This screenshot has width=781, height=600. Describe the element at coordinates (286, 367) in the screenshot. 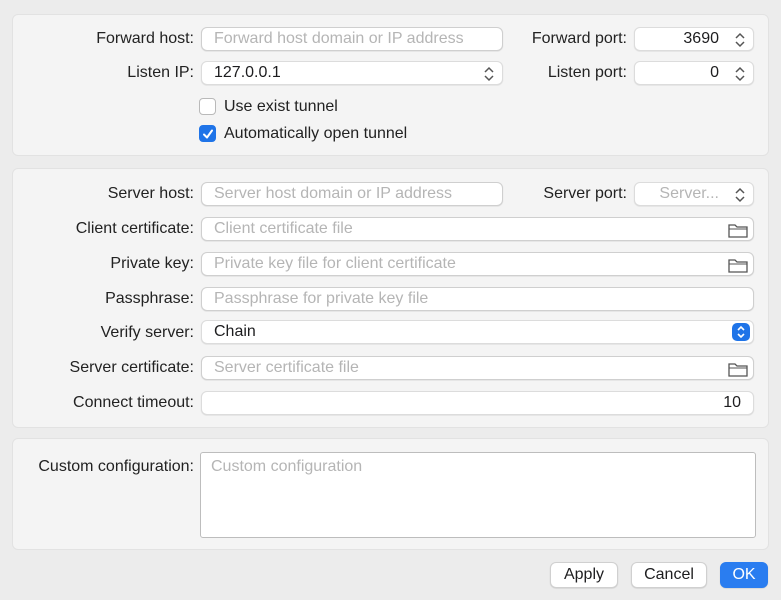

I see `server-certificate-placeholder: Server certificate file` at that location.